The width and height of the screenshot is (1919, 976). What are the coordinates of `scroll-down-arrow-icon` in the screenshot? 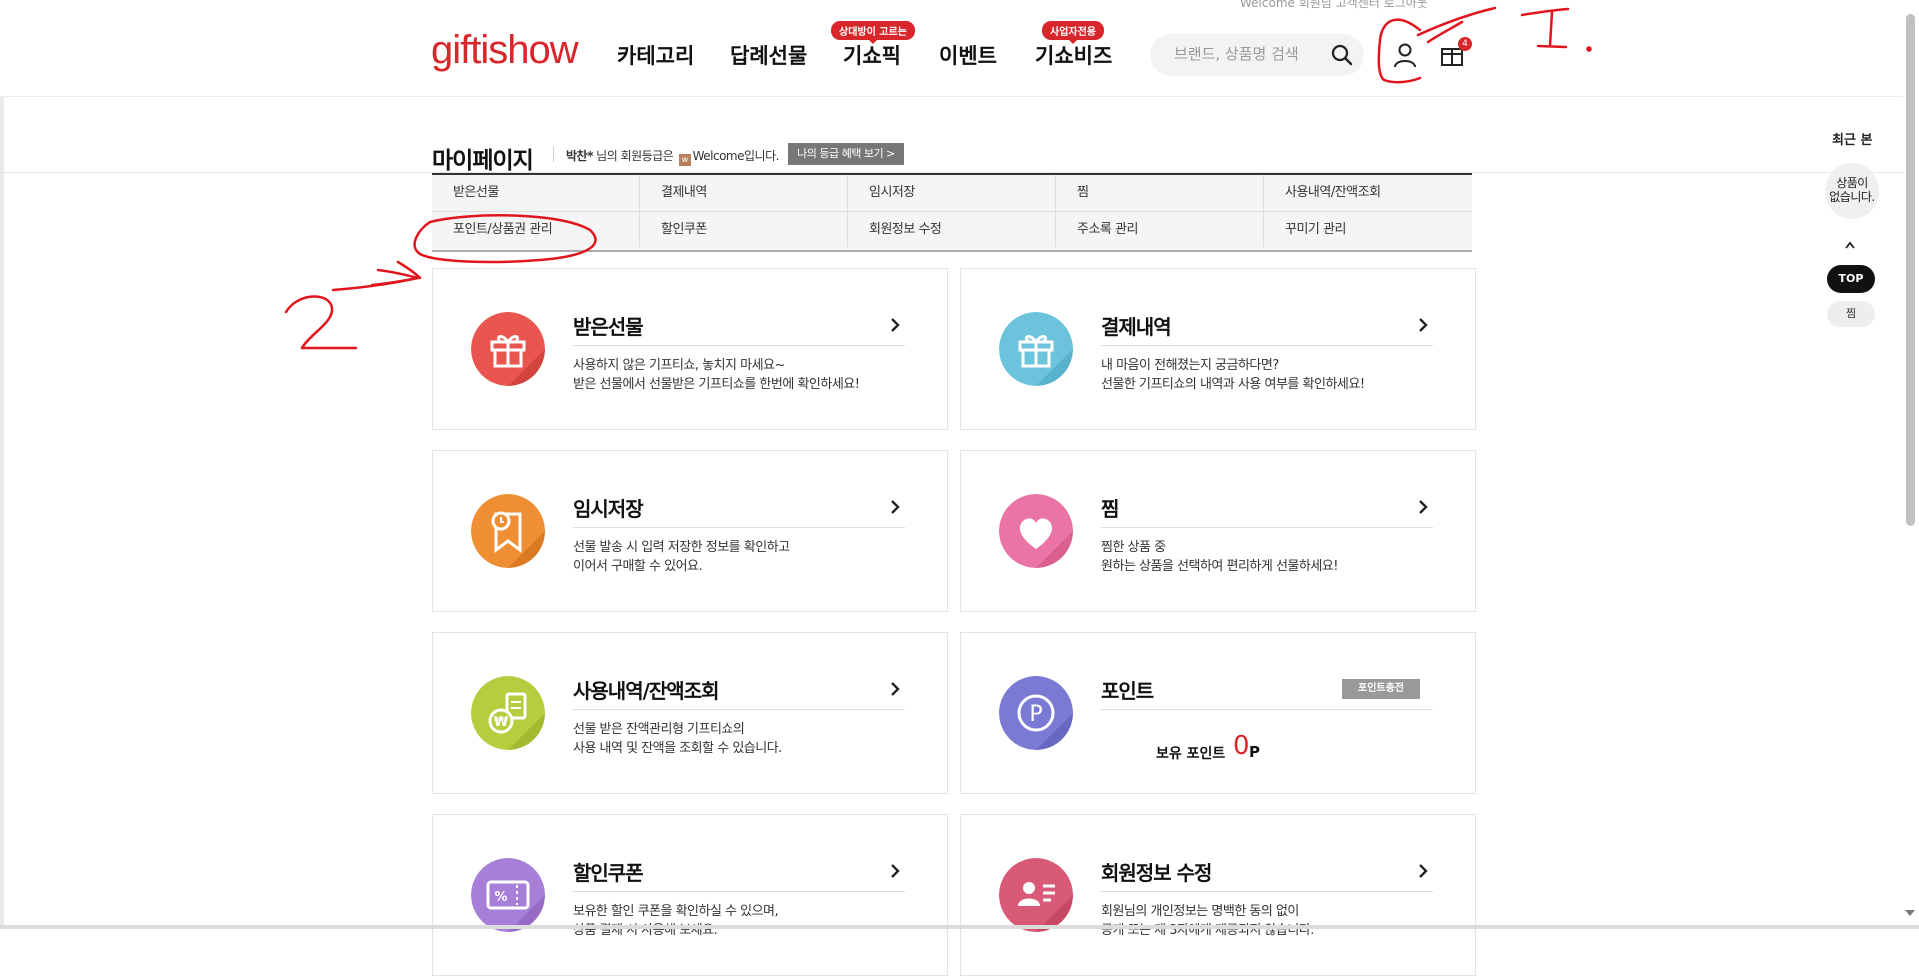 It's located at (1910, 913).